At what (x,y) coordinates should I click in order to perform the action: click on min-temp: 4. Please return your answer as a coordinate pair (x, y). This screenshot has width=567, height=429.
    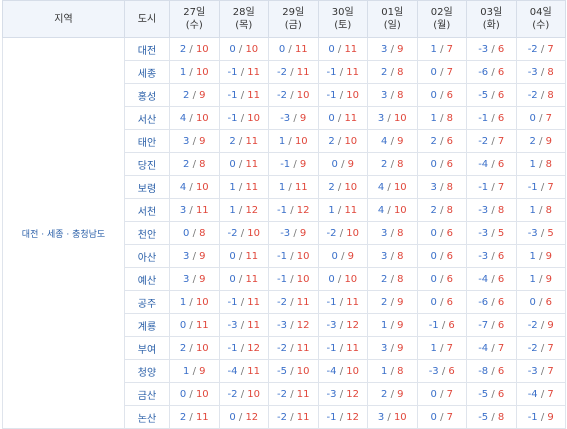
    Looking at the image, I should click on (384, 141).